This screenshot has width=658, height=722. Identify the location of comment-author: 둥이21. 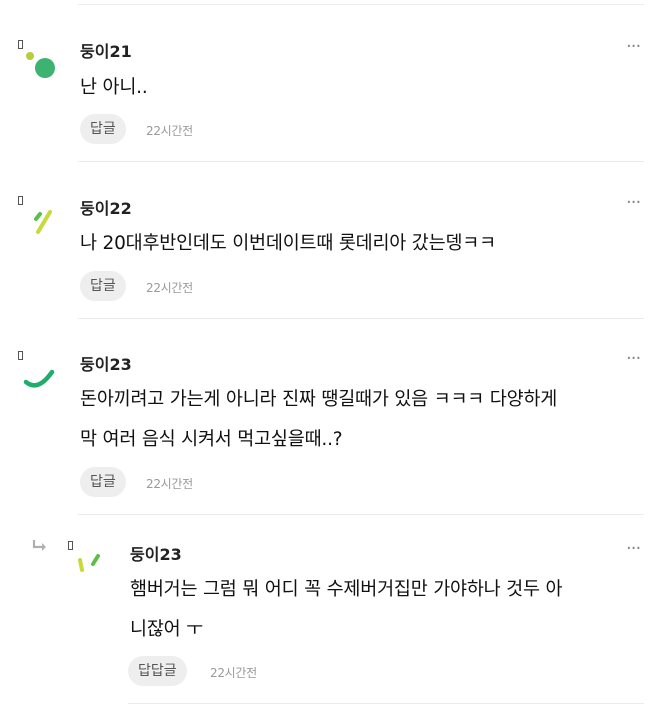
(106, 50).